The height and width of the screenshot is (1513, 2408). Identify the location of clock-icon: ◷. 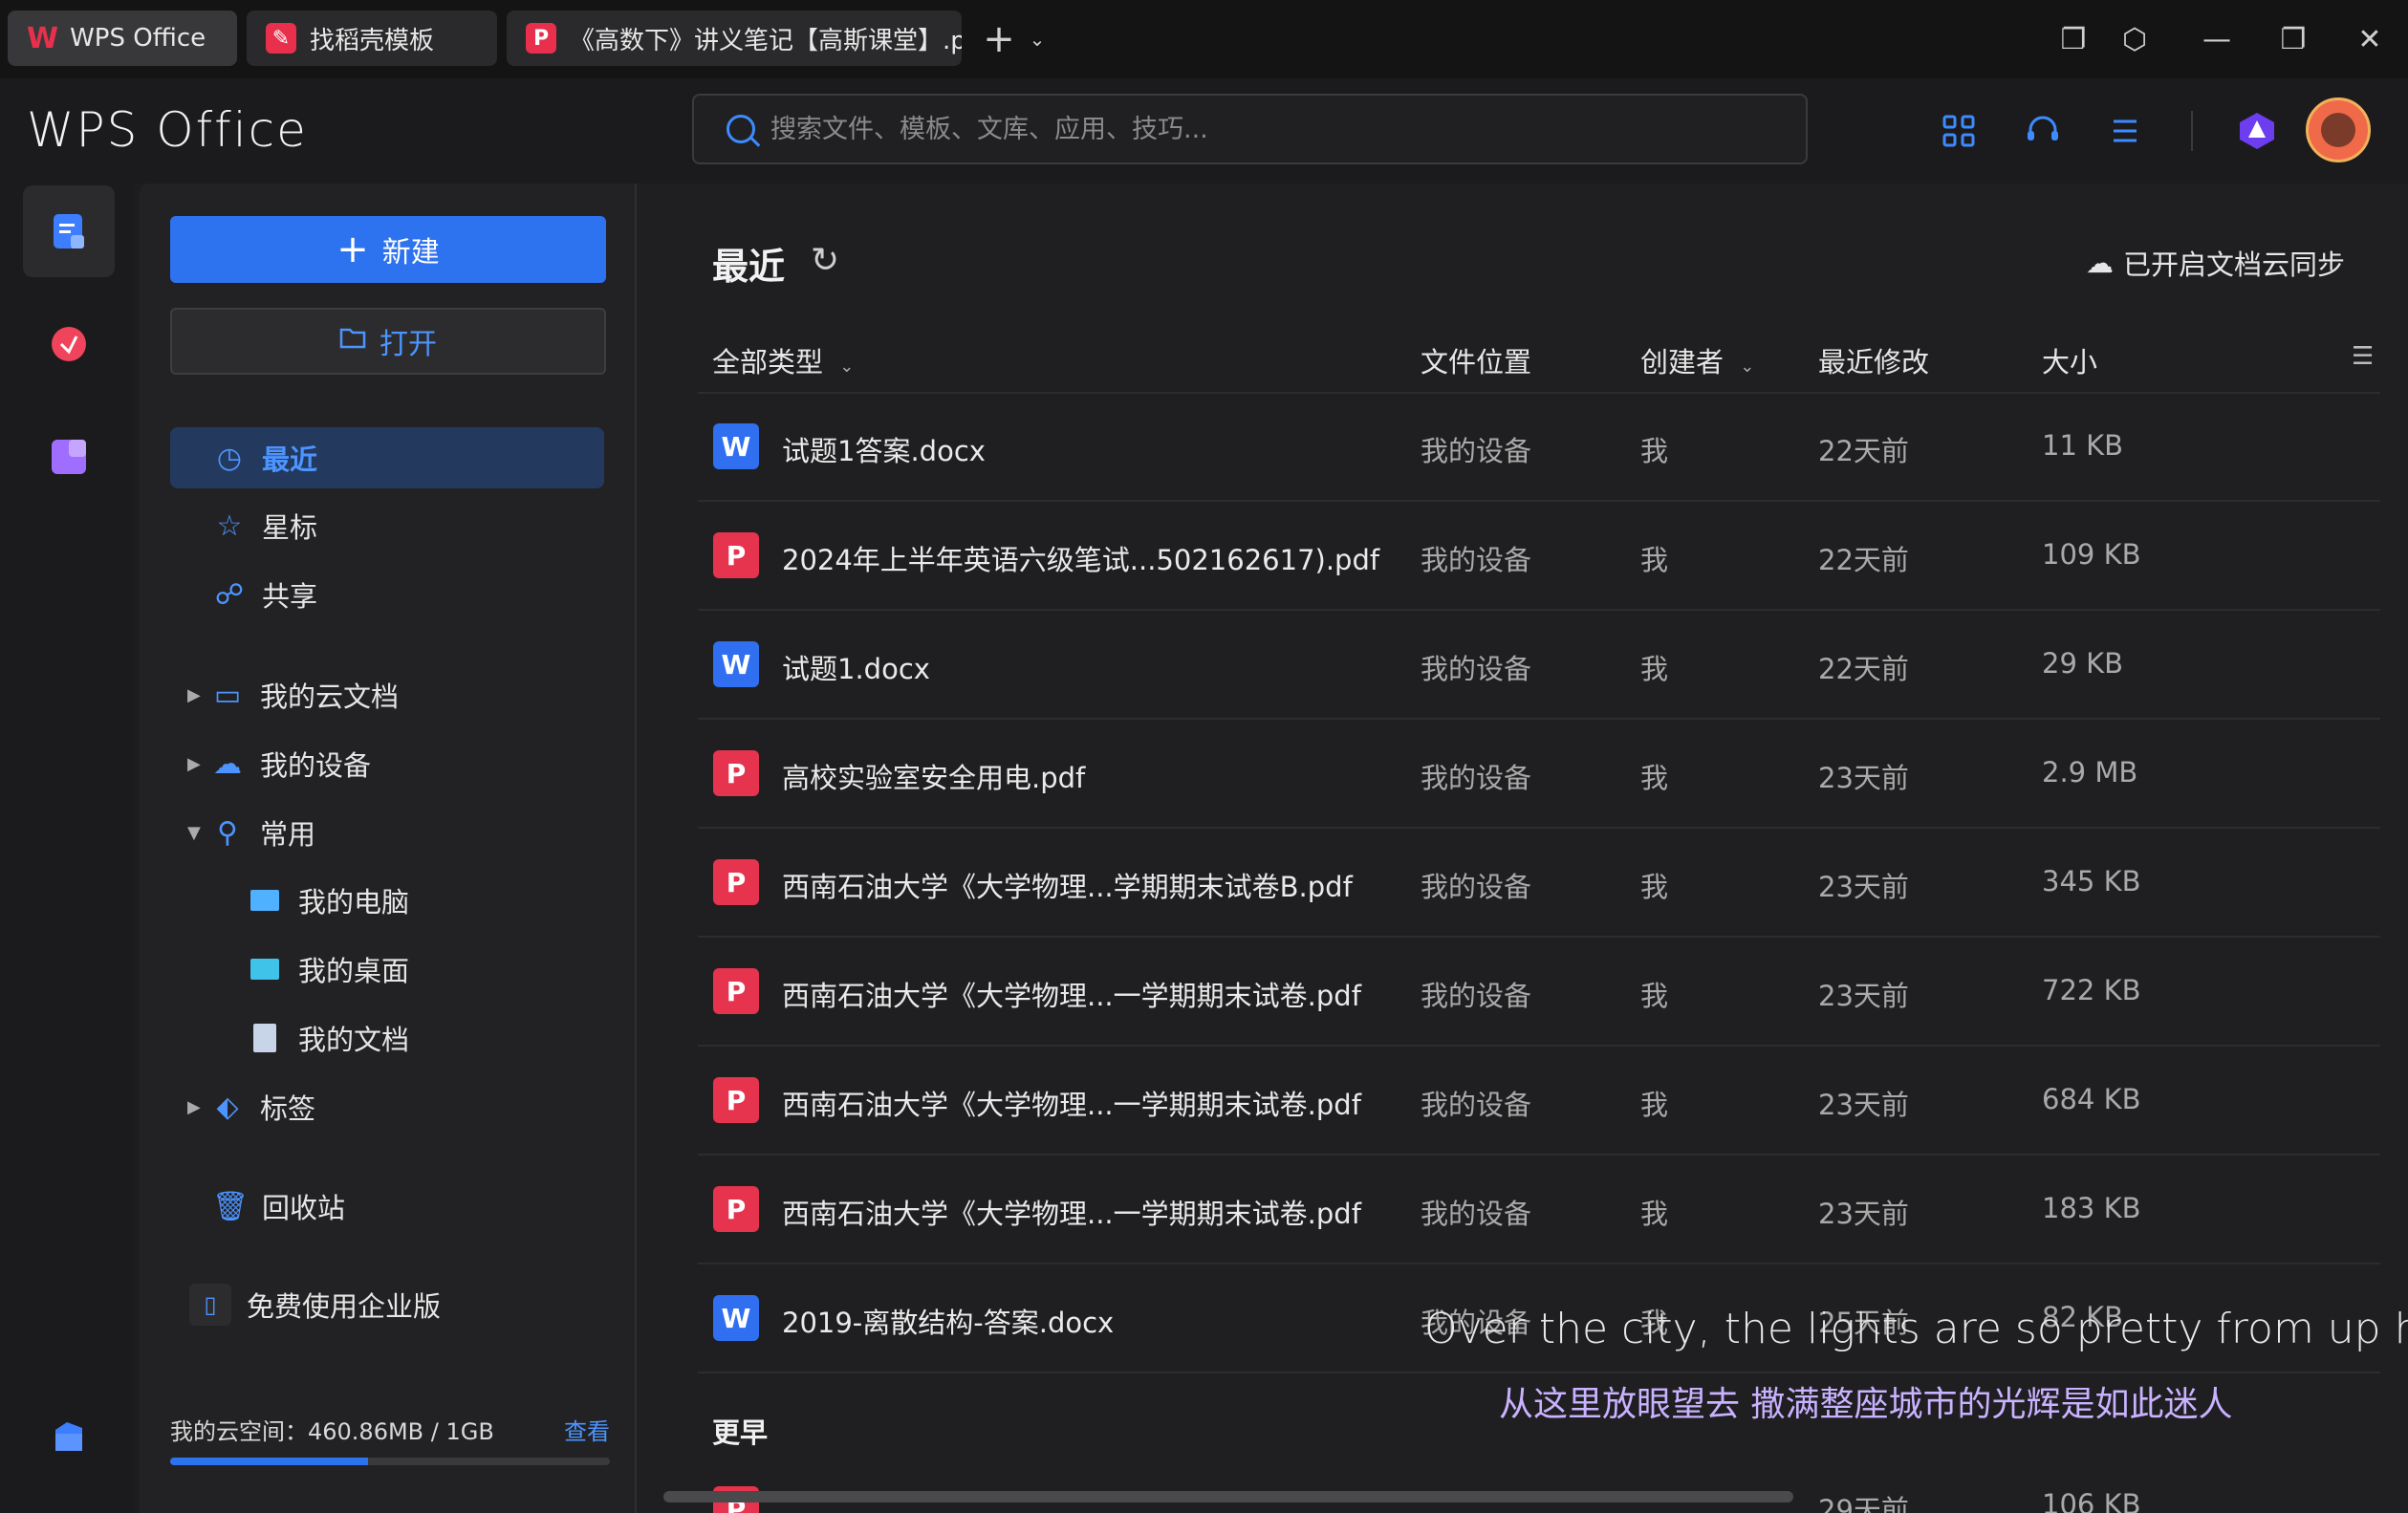
(229, 458).